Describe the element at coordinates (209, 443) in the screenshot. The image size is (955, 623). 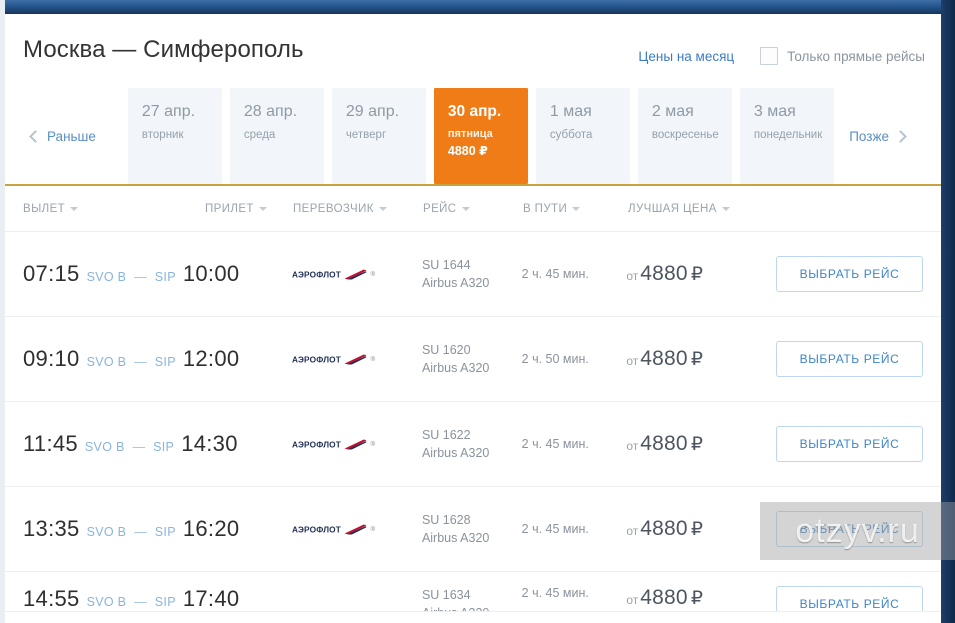
I see `arrival-time: 14:30` at that location.